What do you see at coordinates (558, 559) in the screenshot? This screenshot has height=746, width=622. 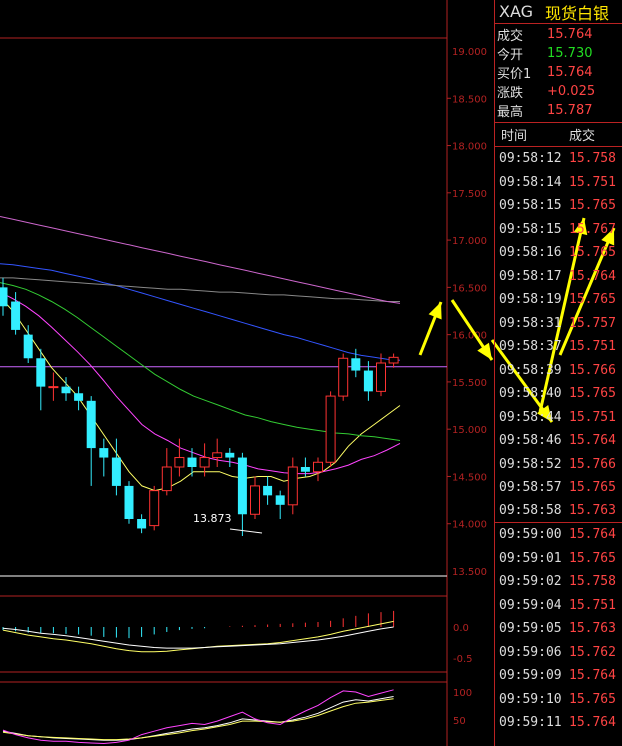 I see `tick-row: 09:59:01 15.765` at bounding box center [558, 559].